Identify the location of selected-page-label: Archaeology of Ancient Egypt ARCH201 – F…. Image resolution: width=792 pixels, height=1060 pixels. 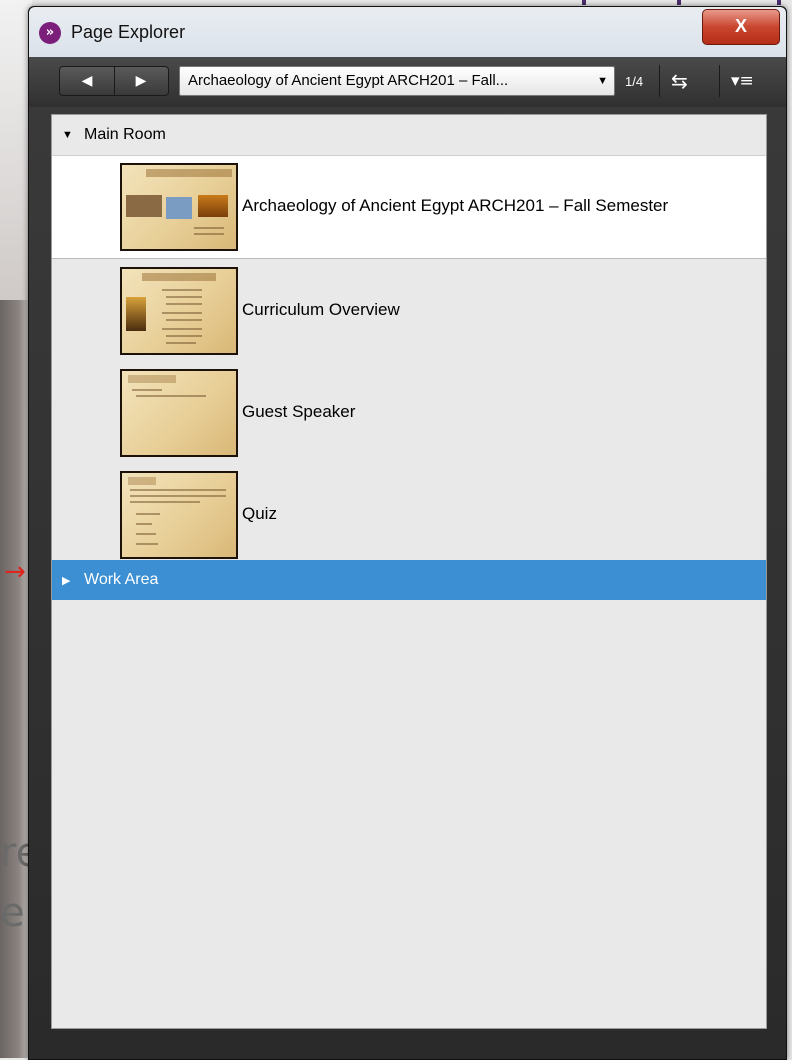
(348, 80).